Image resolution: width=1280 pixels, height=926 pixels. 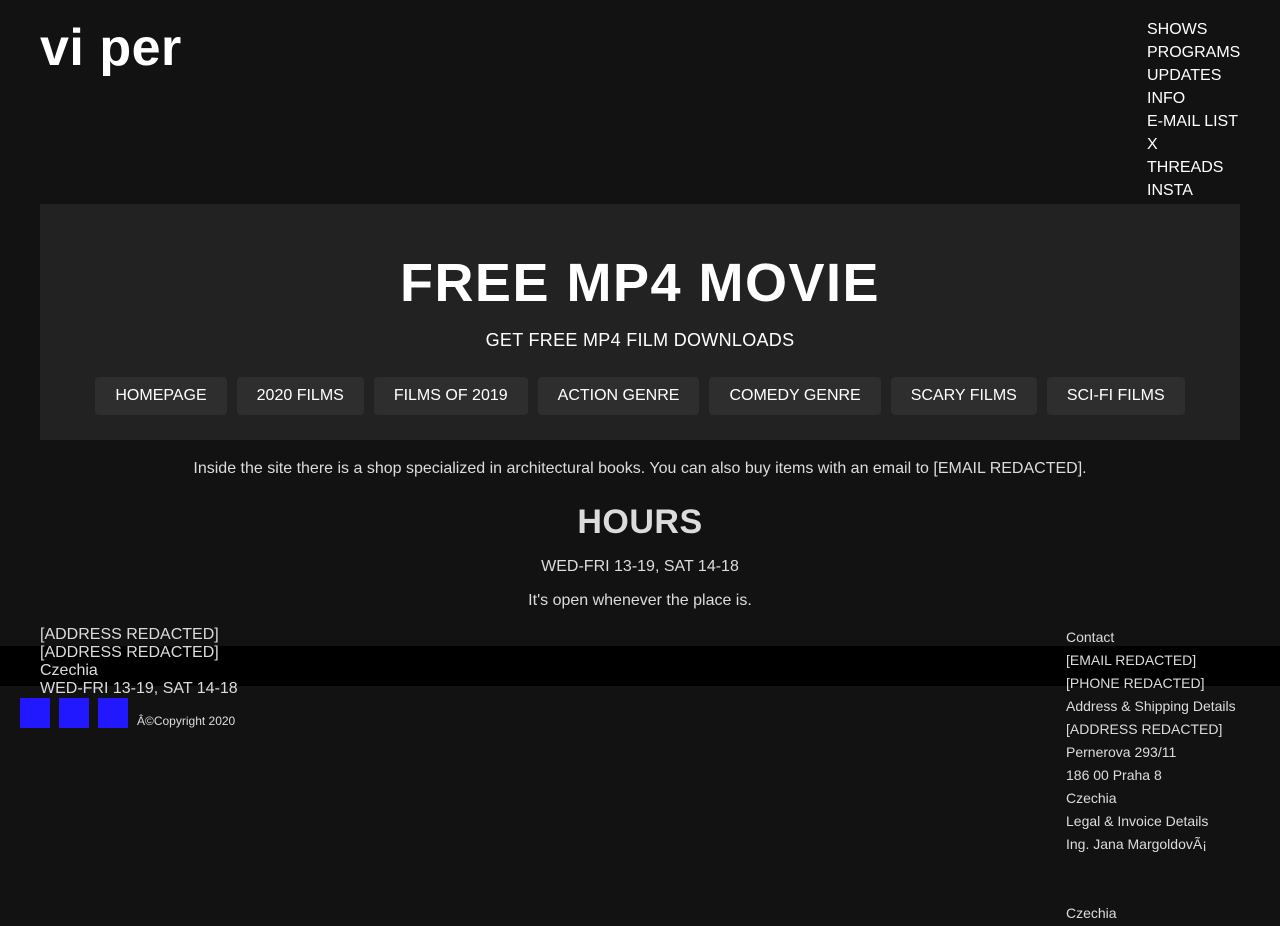 I want to click on legal-name: Ing. Jana MargoldovÃ¡, so click(x=1136, y=844).